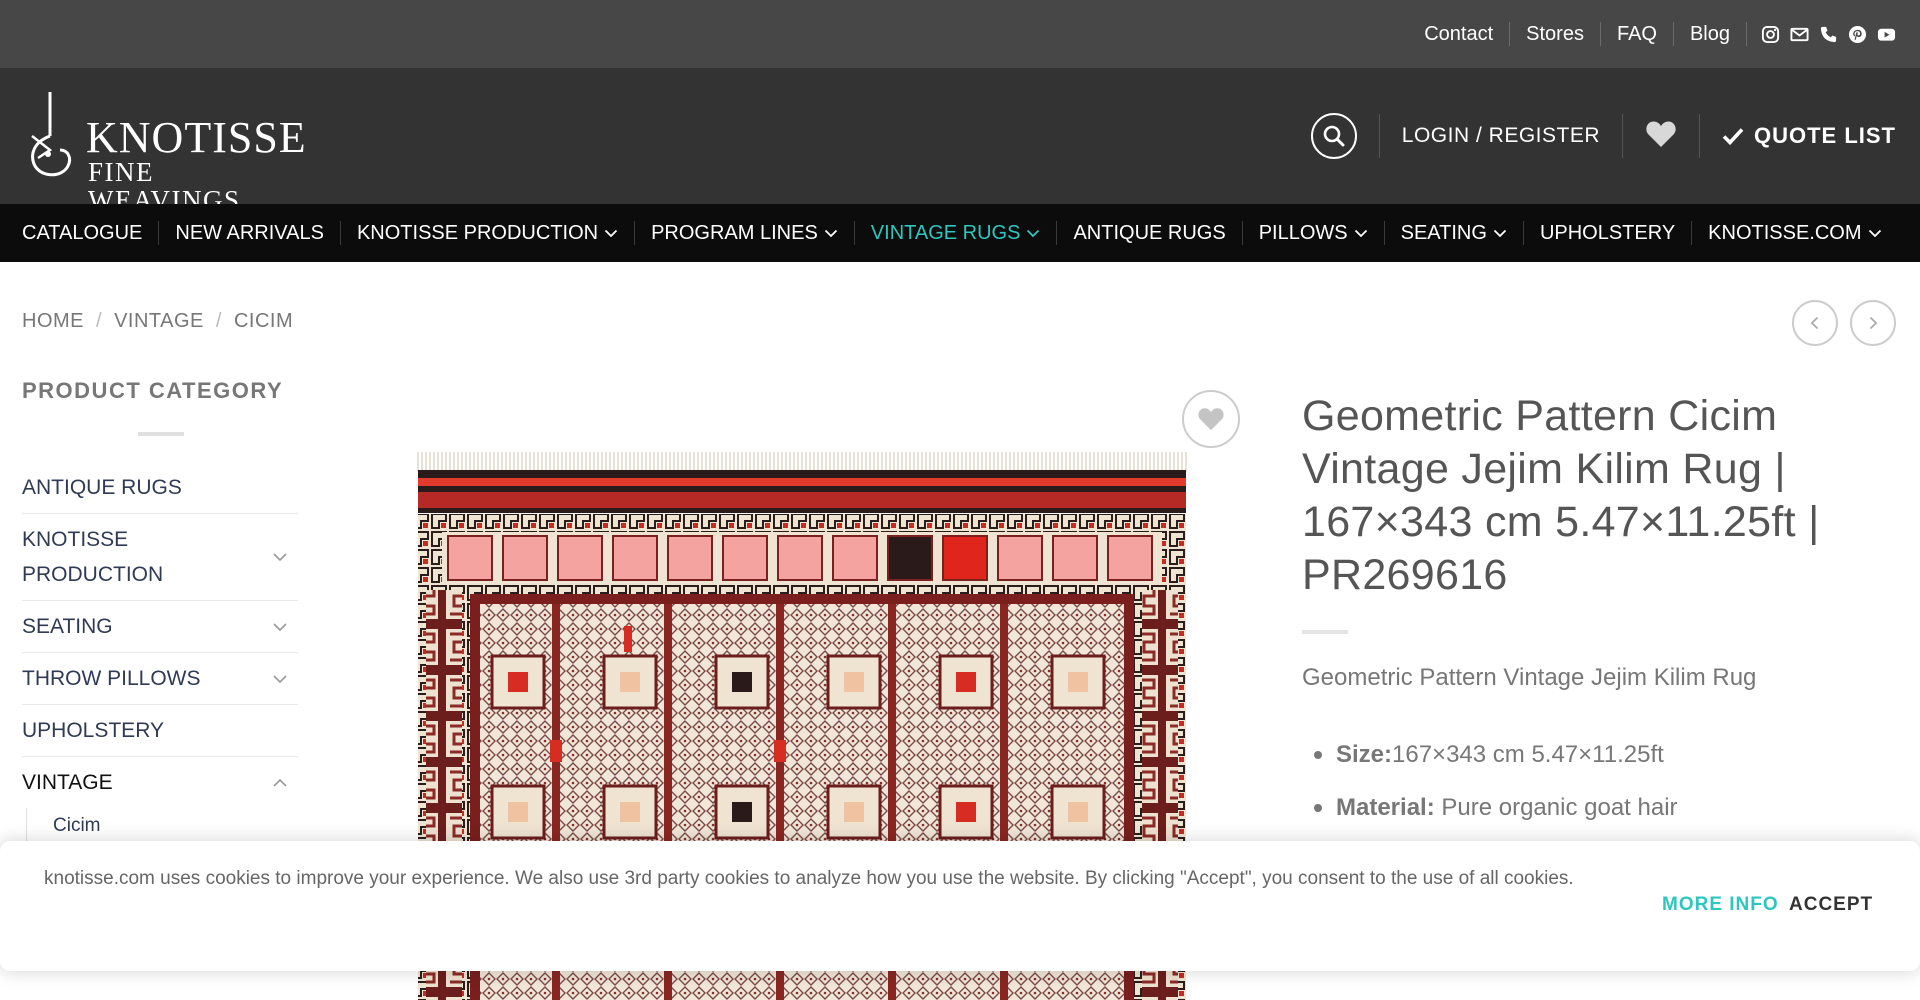 The image size is (1920, 1000). I want to click on youtube-icon, so click(1886, 34).